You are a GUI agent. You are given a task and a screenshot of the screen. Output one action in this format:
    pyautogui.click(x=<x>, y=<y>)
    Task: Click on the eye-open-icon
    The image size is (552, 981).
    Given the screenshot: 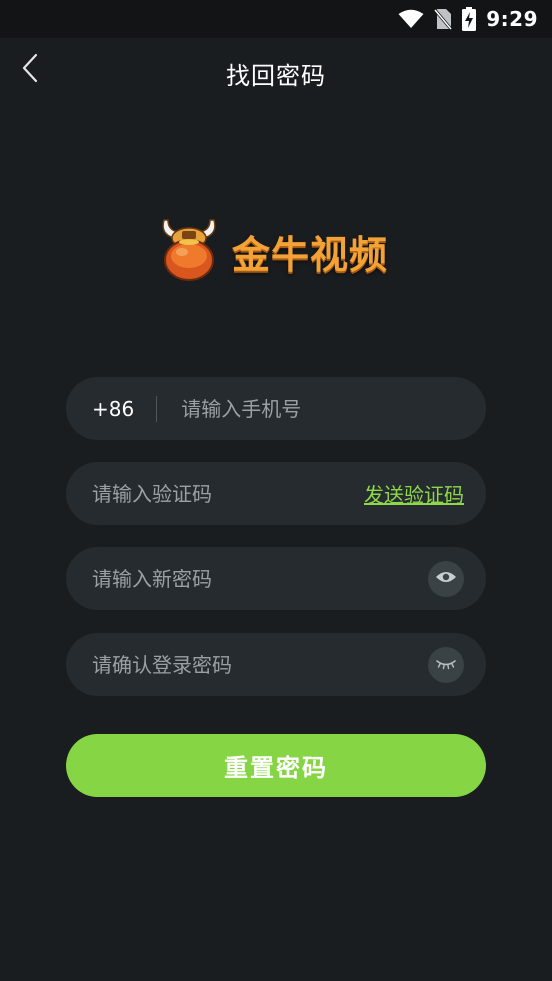 What is the action you would take?
    pyautogui.click(x=446, y=578)
    